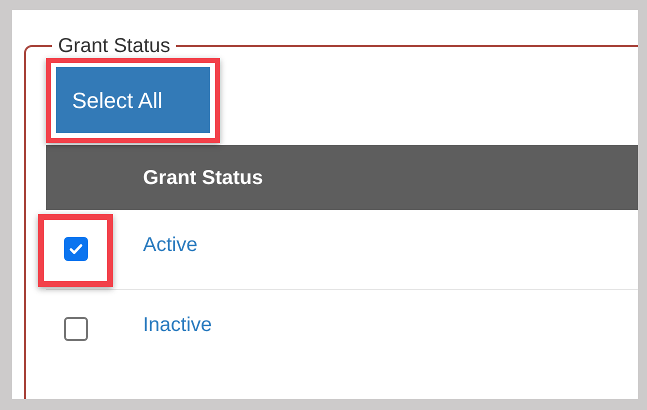 Image resolution: width=647 pixels, height=410 pixels. I want to click on status-link: Inactive, so click(177, 325).